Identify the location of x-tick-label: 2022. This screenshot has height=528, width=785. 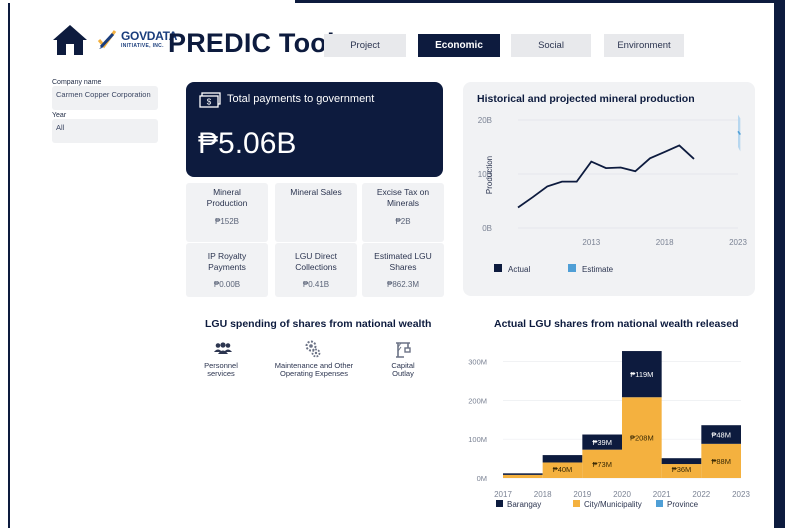
(701, 494).